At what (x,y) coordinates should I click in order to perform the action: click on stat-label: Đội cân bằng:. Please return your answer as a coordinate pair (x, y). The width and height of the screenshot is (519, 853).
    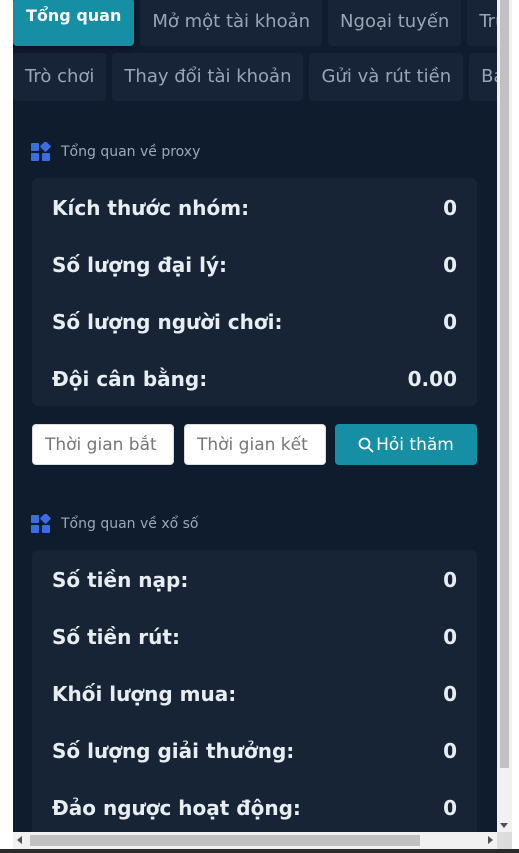
    Looking at the image, I should click on (130, 379).